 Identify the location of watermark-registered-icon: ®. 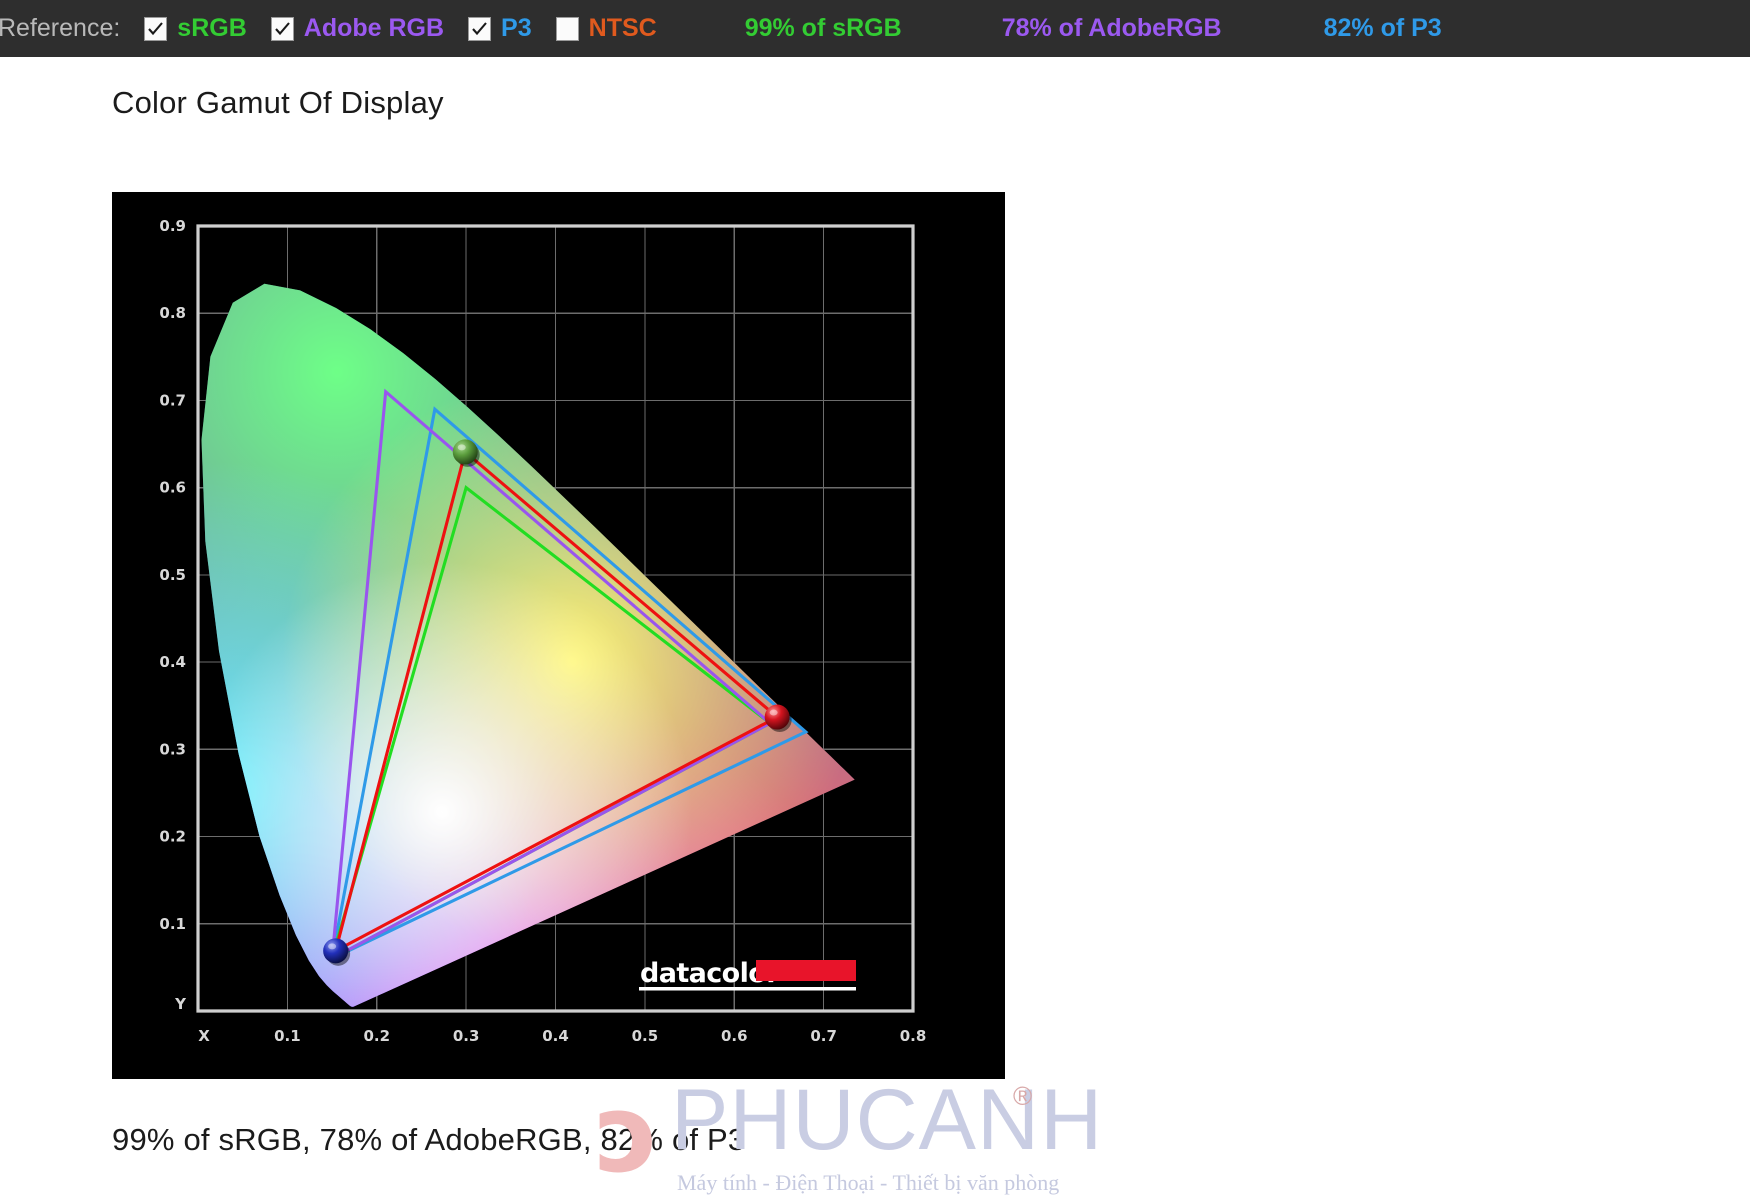
(1023, 1096).